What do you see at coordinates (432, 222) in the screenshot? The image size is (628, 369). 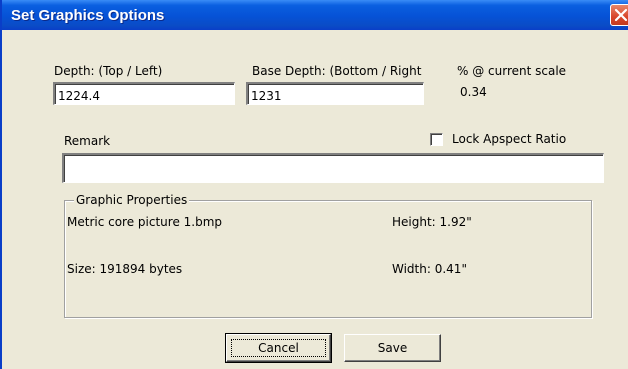 I see `height-text: Height: 1.92"` at bounding box center [432, 222].